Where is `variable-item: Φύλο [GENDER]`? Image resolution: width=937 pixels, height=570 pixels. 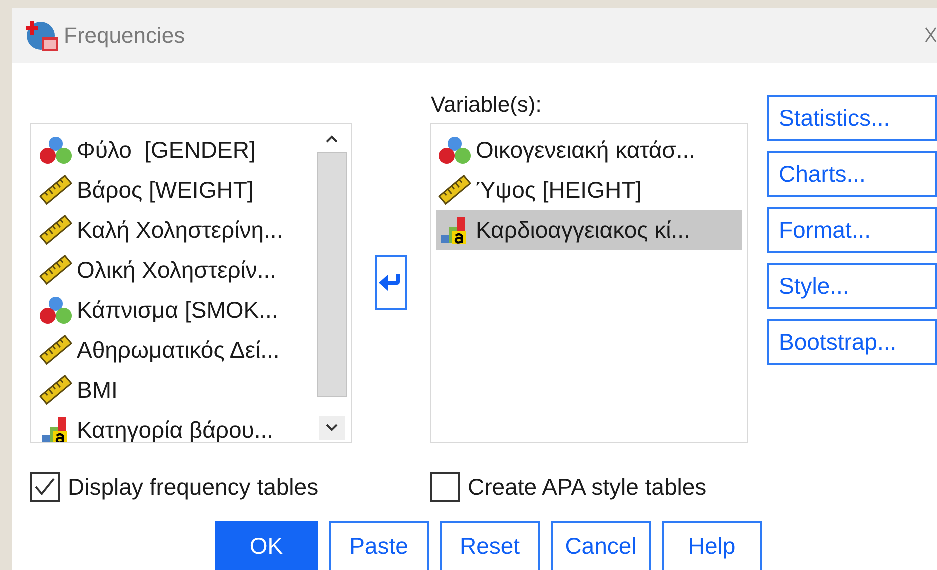 variable-item: Φύλο [GENDER] is located at coordinates (166, 150).